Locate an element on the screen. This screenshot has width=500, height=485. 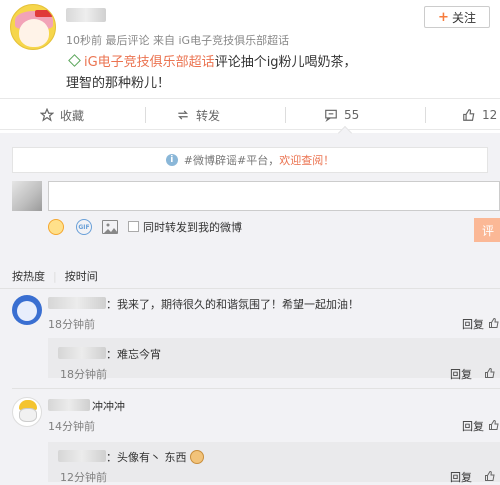
author-name-blurred is located at coordinates (86, 15).